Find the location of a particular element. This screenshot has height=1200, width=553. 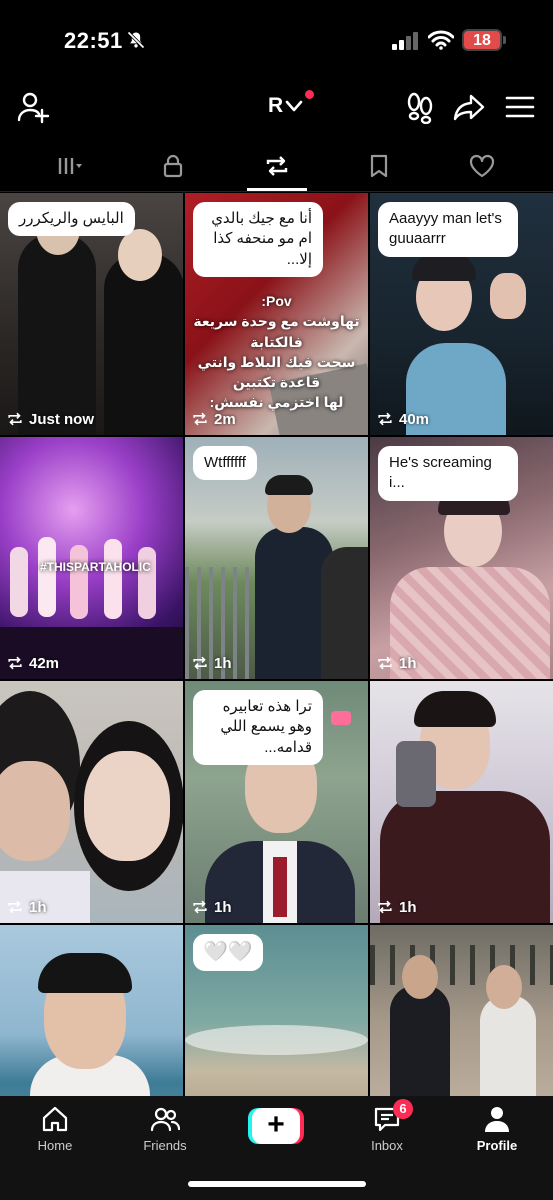

home-indicator is located at coordinates (277, 1184).